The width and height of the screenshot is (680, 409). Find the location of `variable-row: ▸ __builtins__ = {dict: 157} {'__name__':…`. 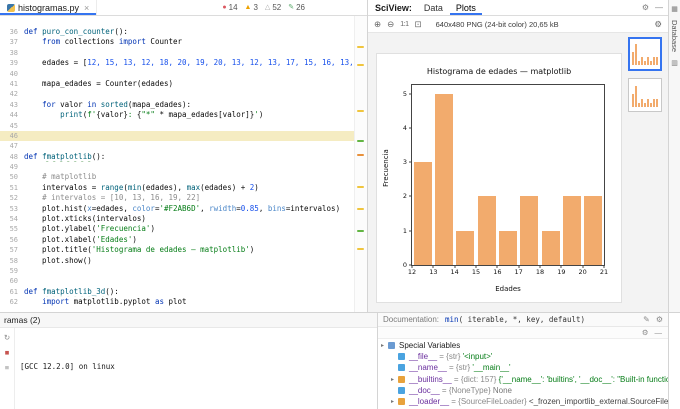

variable-row: ▸ __builtins__ = {dict: 157} {'__name__':… is located at coordinates (523, 379).